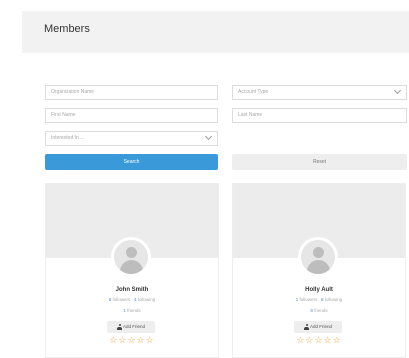  What do you see at coordinates (215, 32) in the screenshot?
I see `page-header: Members` at bounding box center [215, 32].